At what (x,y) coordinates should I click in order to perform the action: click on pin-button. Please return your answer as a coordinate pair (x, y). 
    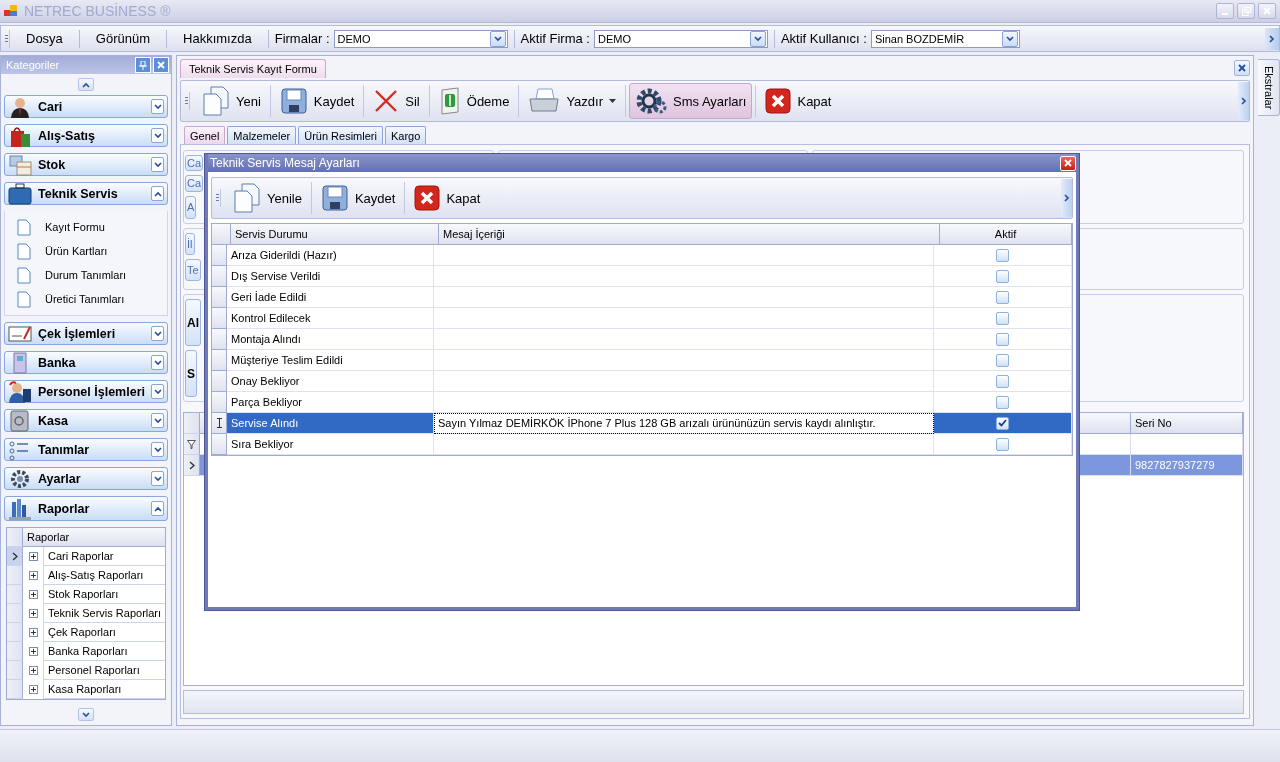
    Looking at the image, I should click on (143, 65).